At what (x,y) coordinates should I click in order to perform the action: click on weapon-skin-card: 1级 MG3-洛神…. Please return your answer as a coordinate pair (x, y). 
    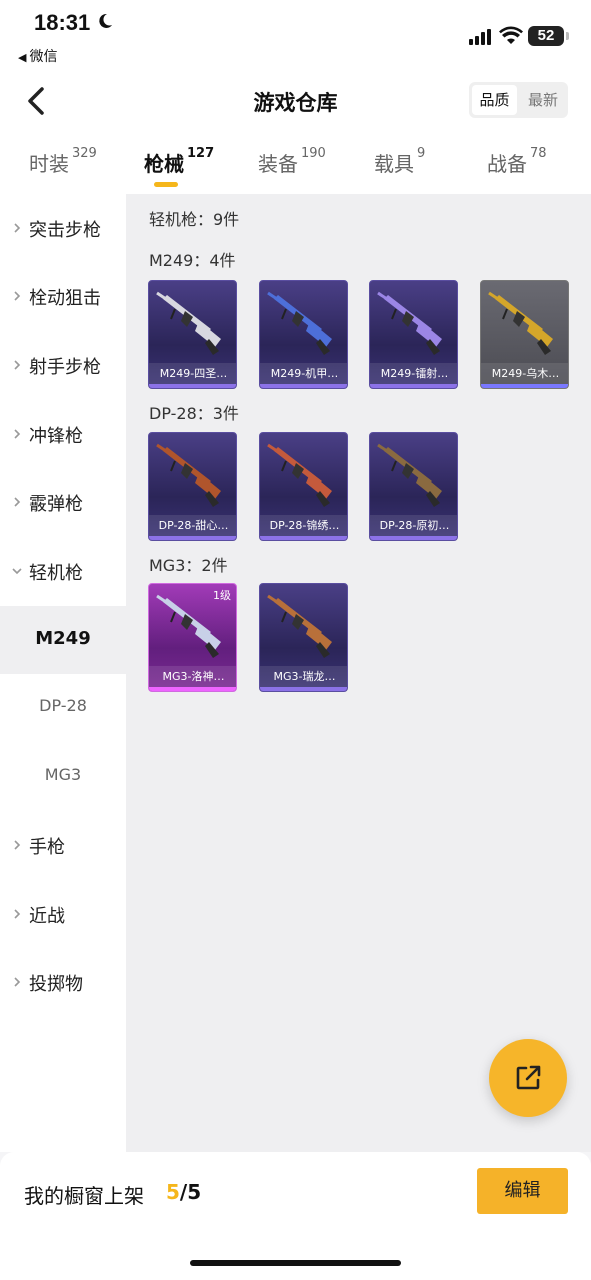
    Looking at the image, I should click on (192, 637).